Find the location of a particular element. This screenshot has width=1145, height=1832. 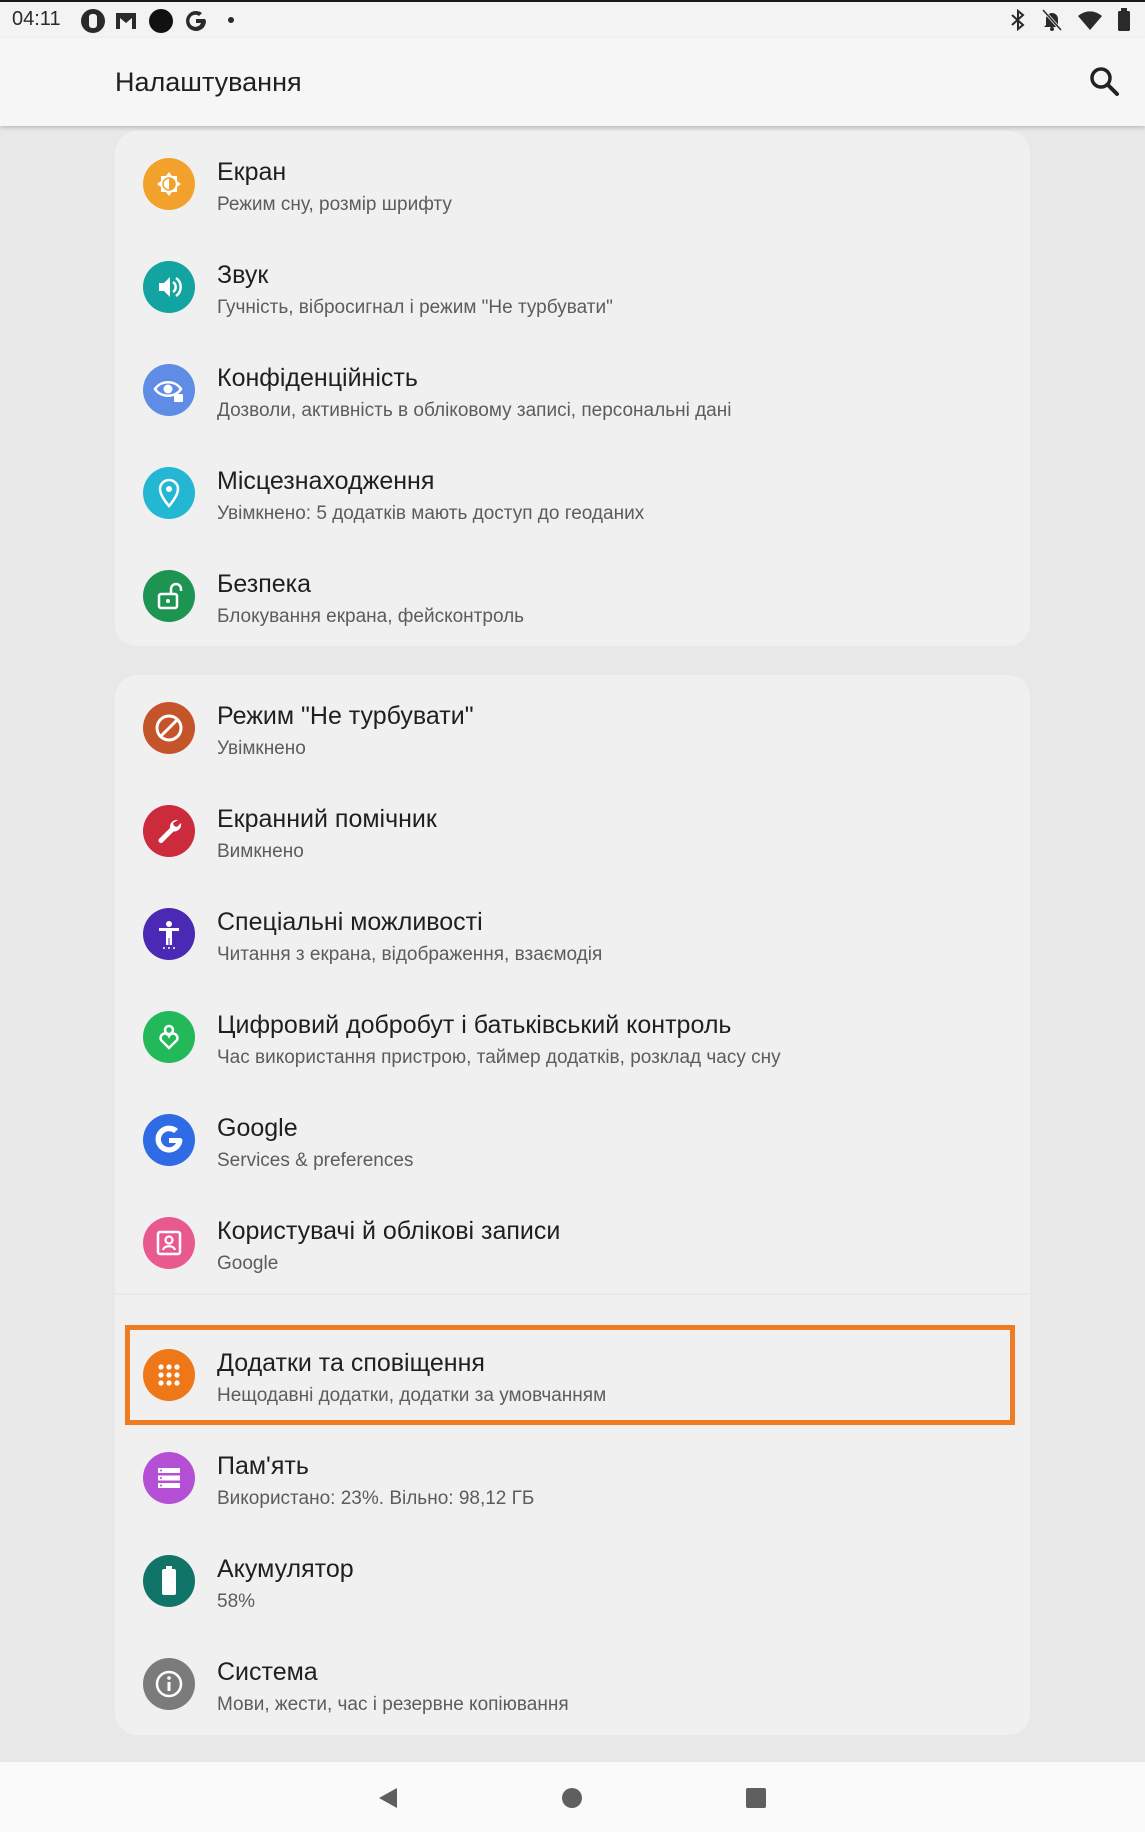

settings-item-security: Безпека Блокування екрана, фейсконтроль is located at coordinates (572, 594).